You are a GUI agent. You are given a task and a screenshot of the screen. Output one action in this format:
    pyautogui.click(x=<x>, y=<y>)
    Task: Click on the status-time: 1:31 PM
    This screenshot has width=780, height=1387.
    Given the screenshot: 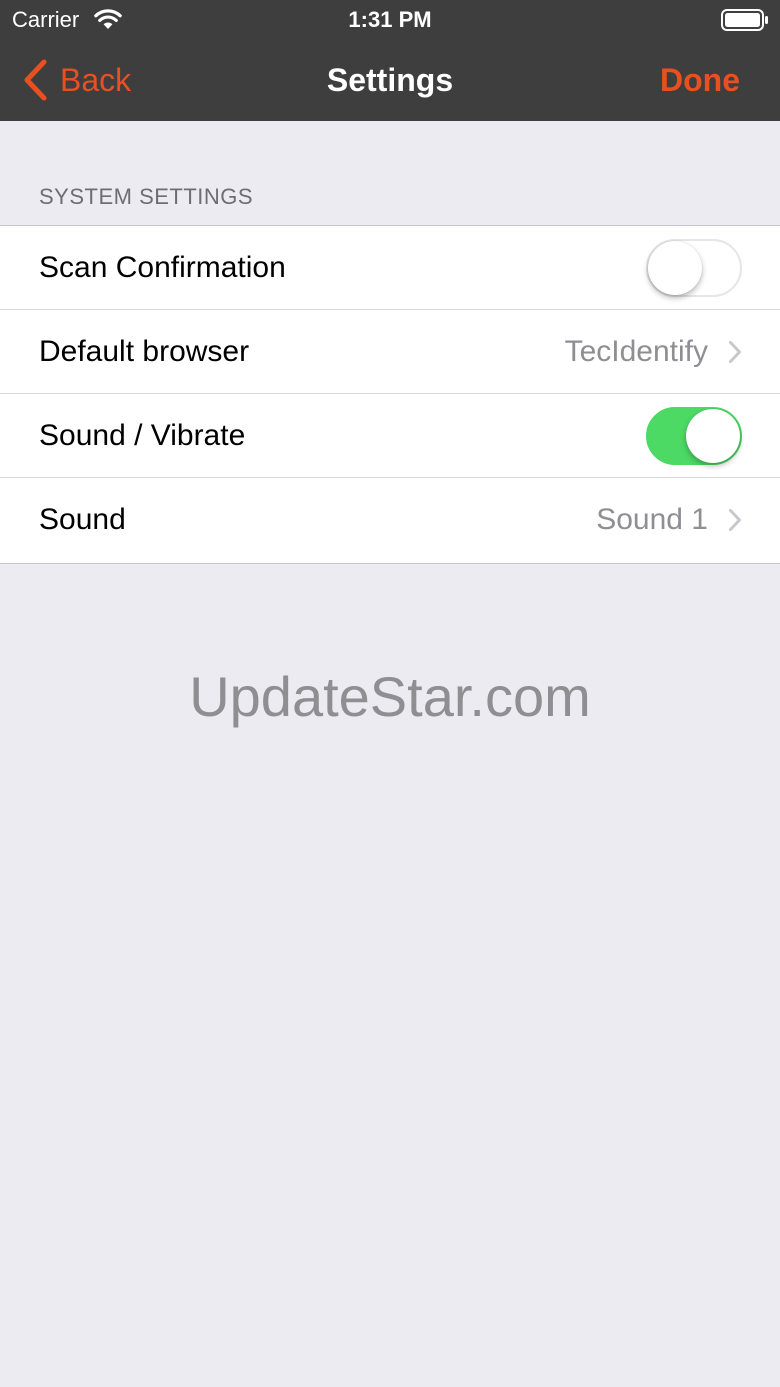 What is the action you would take?
    pyautogui.click(x=390, y=19)
    